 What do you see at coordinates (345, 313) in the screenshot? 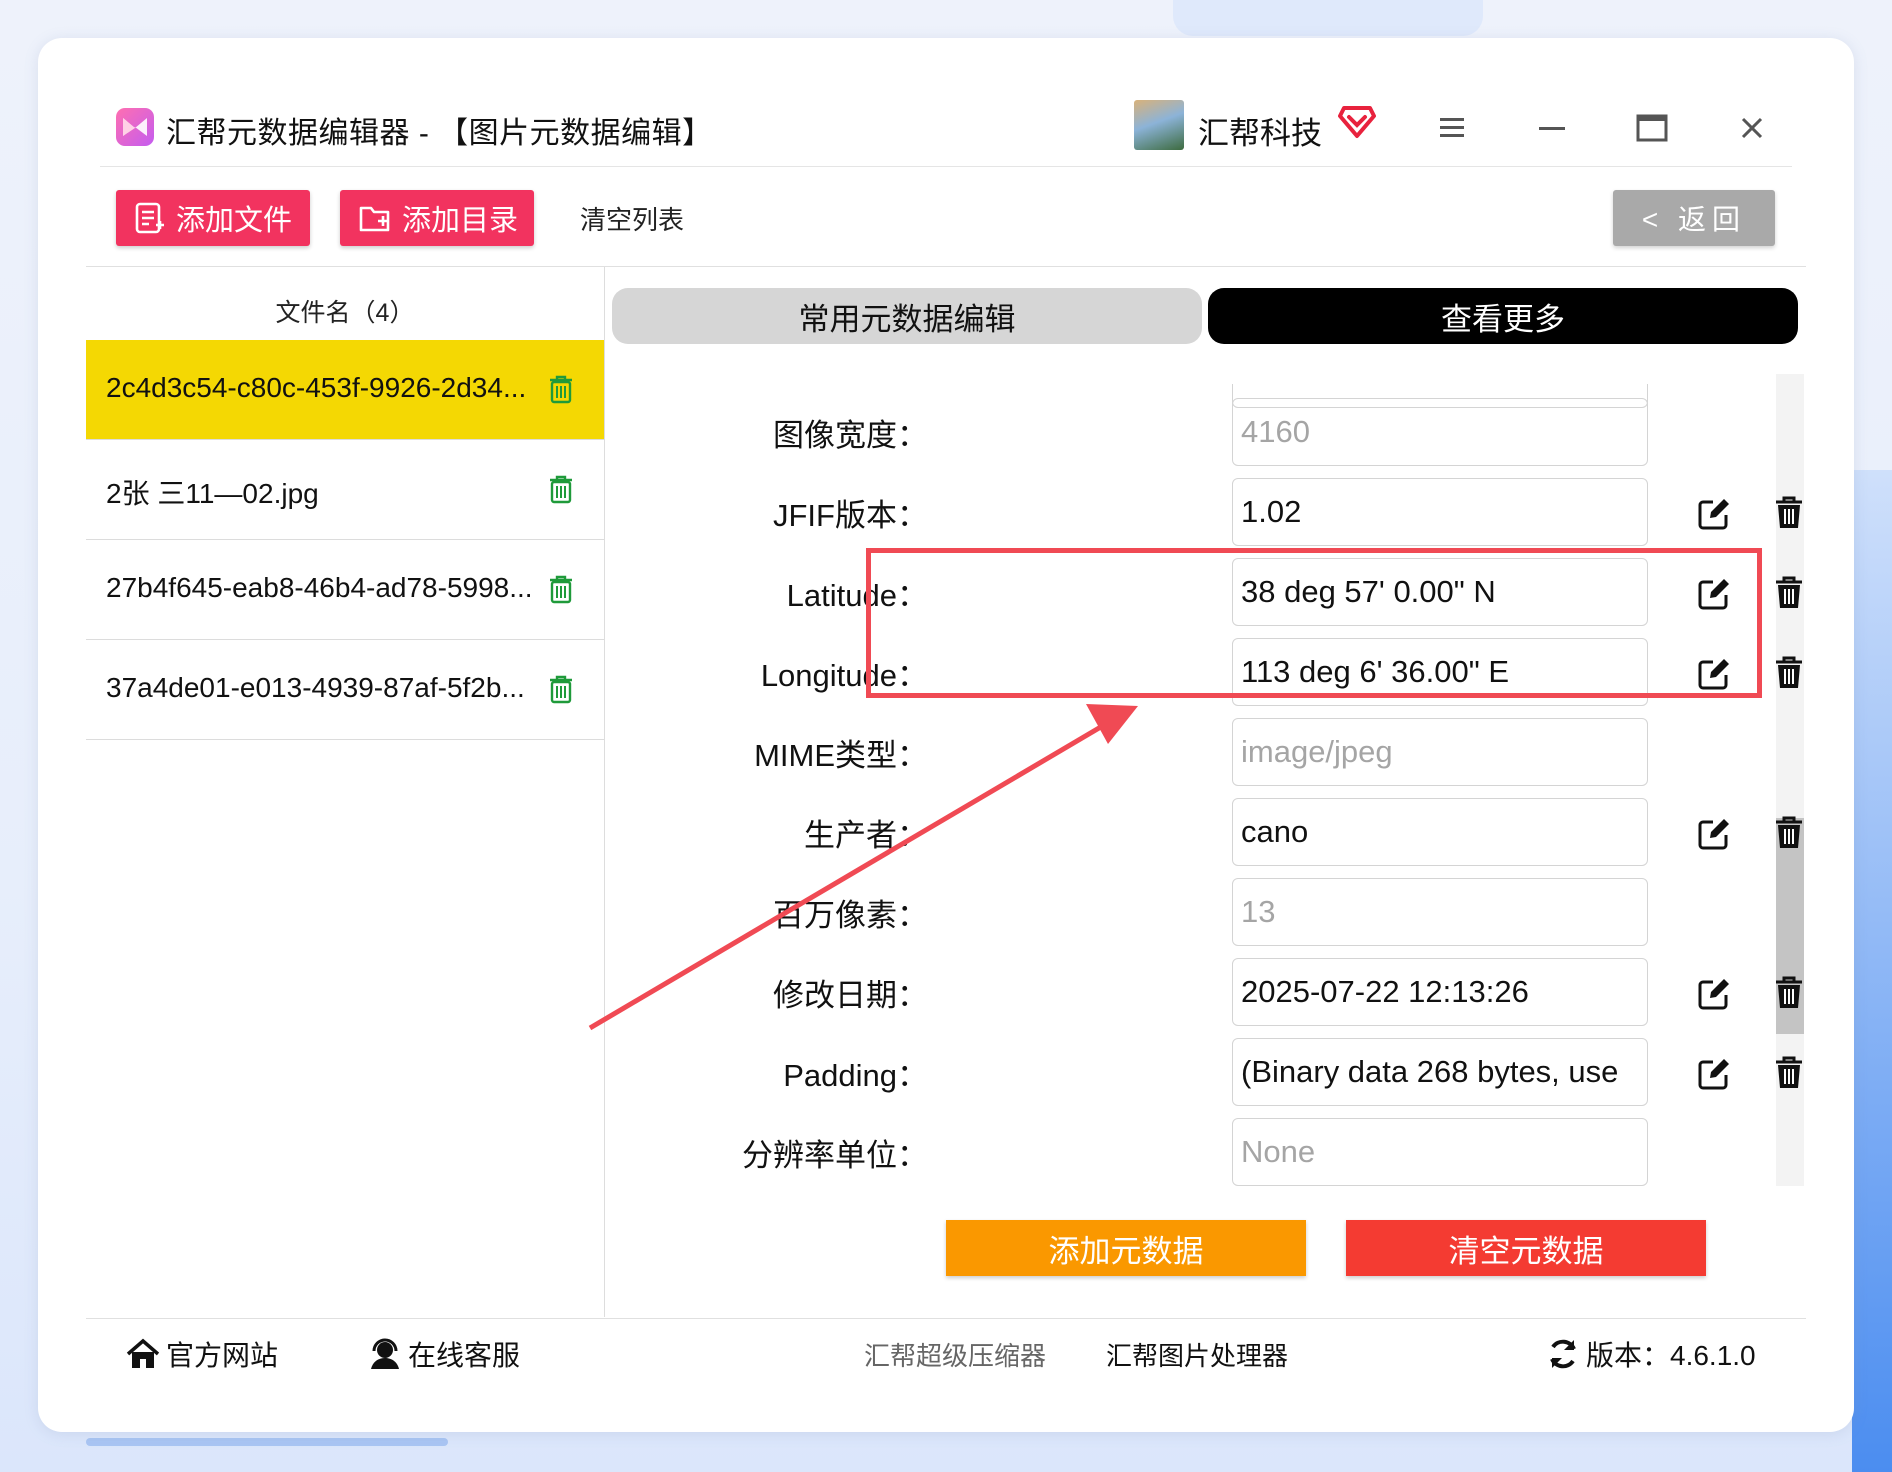
I see `file-list-header: 文件名（4）` at bounding box center [345, 313].